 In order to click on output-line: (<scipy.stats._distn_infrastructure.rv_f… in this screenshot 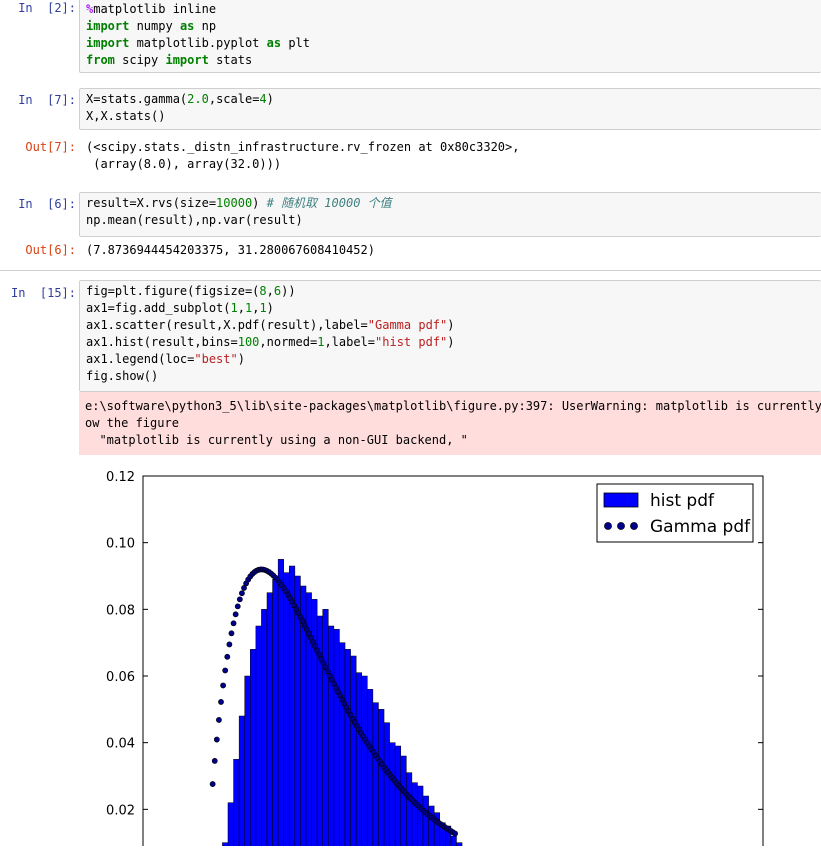, I will do `click(303, 147)`.